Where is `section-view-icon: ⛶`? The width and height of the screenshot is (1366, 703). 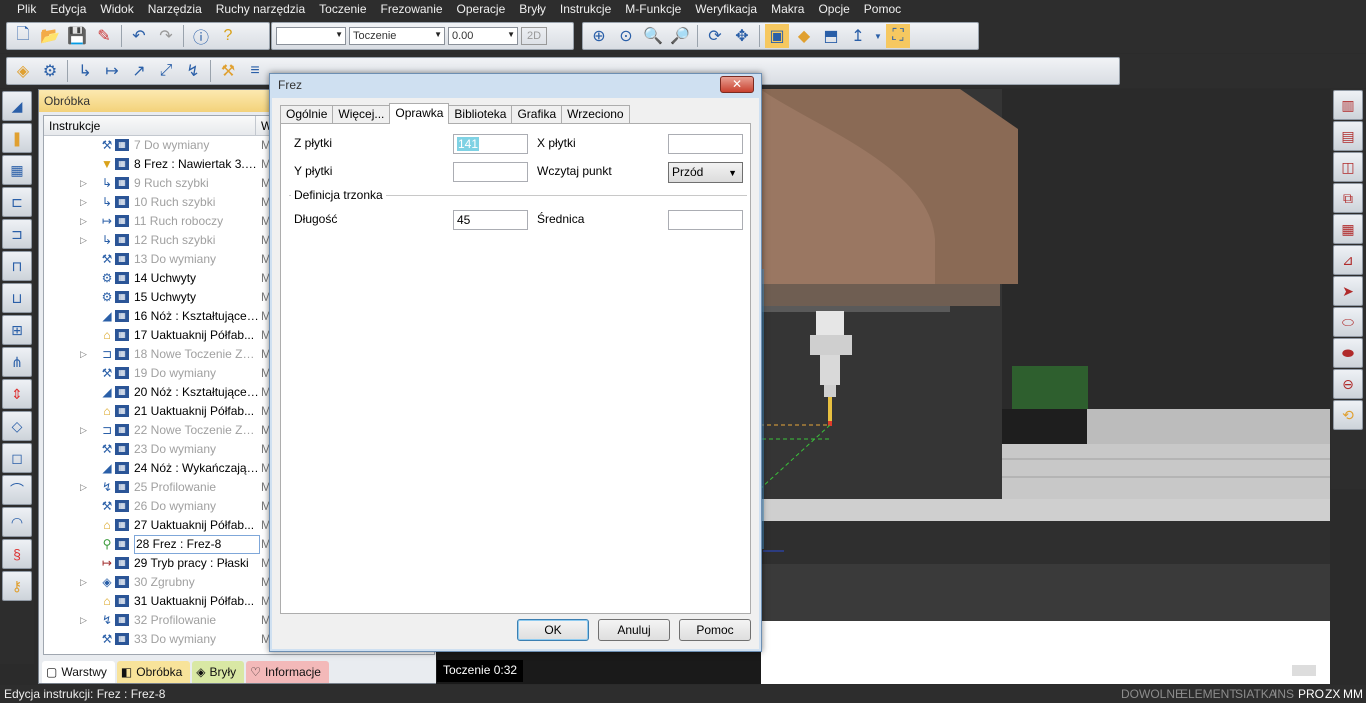 section-view-icon: ⛶ is located at coordinates (898, 36).